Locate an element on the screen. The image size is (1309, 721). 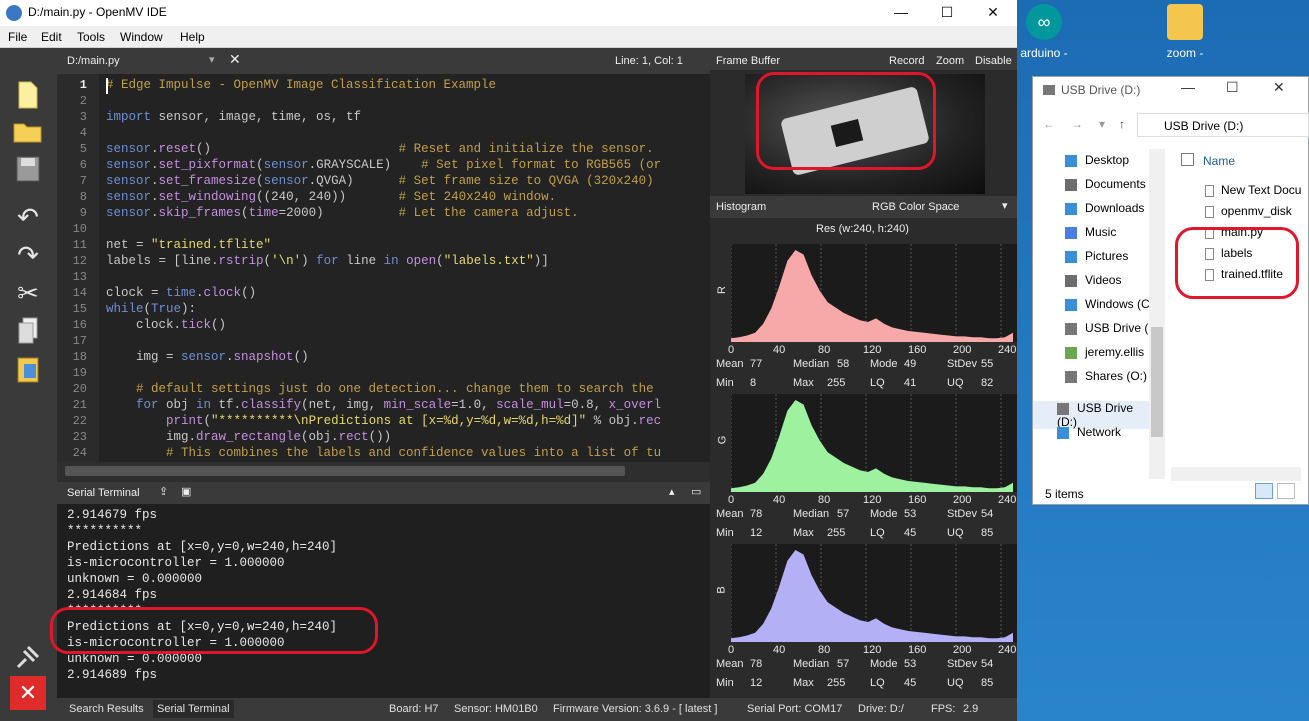
open-folder-icon is located at coordinates (28, 131).